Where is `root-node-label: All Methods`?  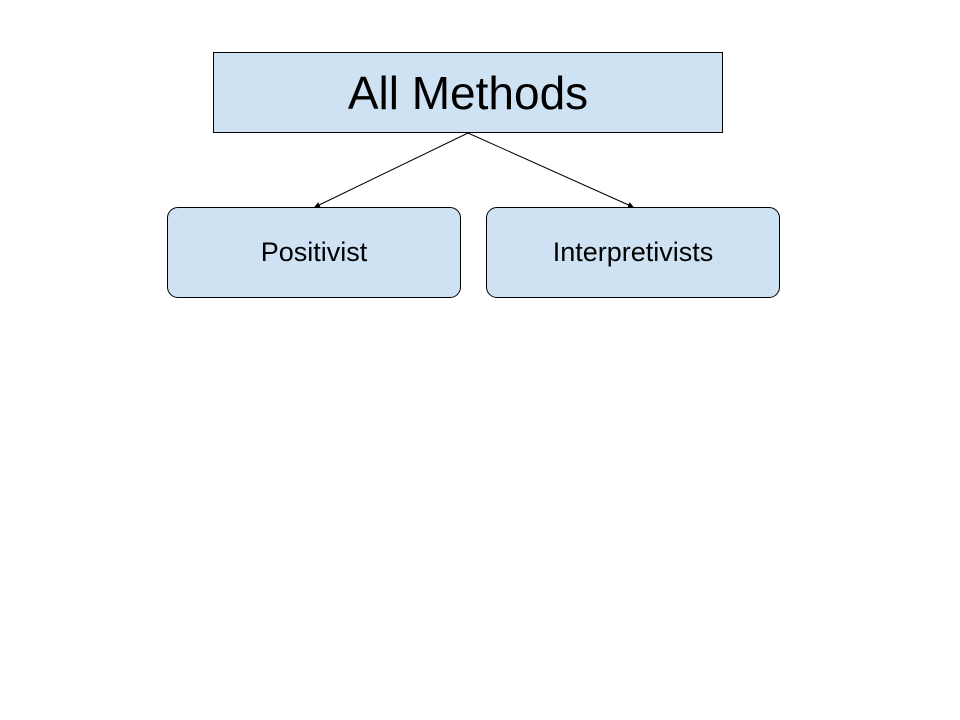
root-node-label: All Methods is located at coordinates (468, 92).